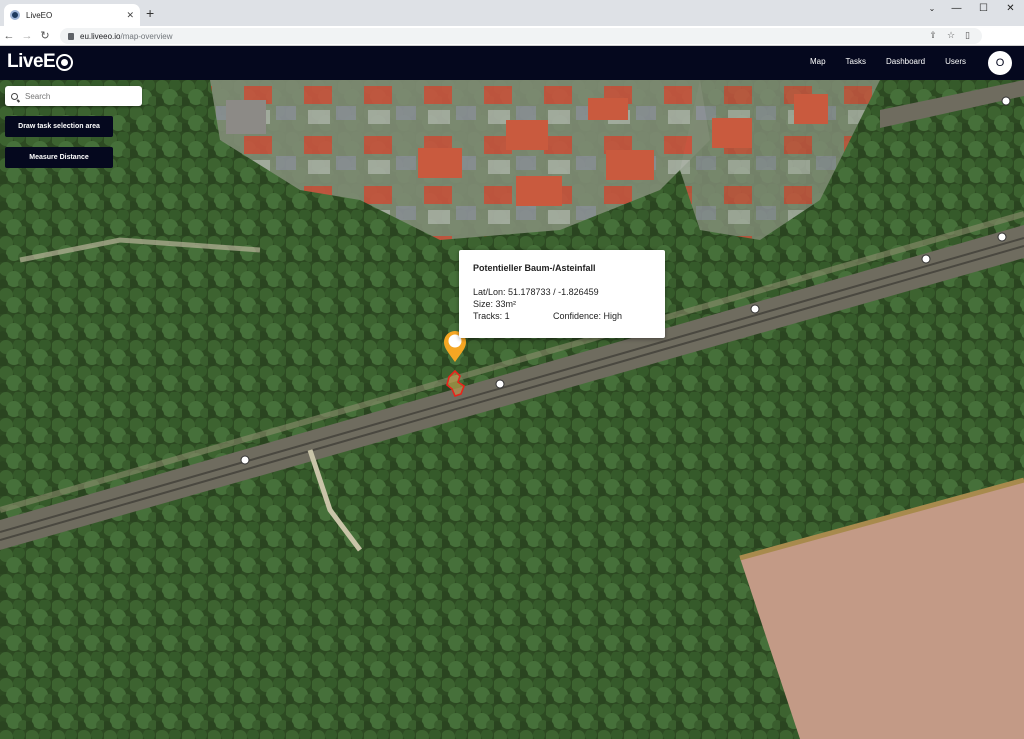 This screenshot has height=739, width=1024. What do you see at coordinates (588, 316) in the screenshot?
I see `popup-confidence: Confidence: High` at bounding box center [588, 316].